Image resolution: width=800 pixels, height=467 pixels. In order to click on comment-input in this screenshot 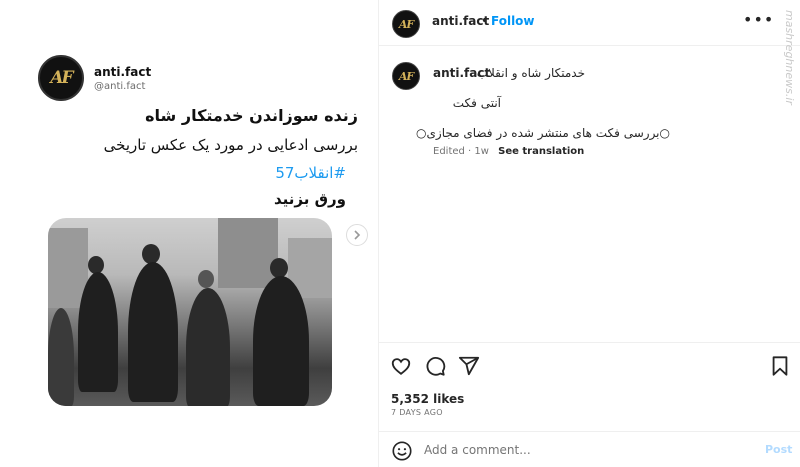, I will do `click(574, 450)`.